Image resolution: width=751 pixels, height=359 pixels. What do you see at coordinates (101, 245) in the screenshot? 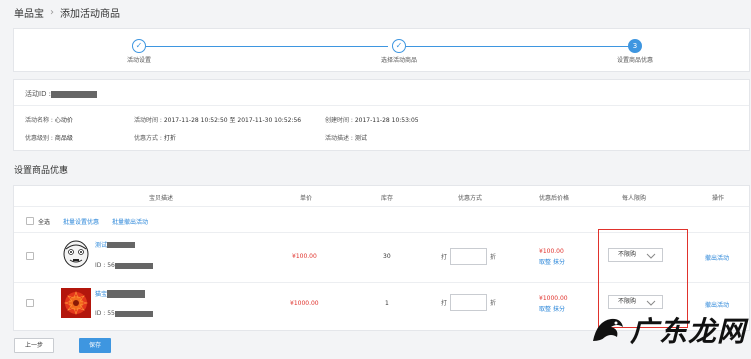
I see `product-title-link: 测试` at bounding box center [101, 245].